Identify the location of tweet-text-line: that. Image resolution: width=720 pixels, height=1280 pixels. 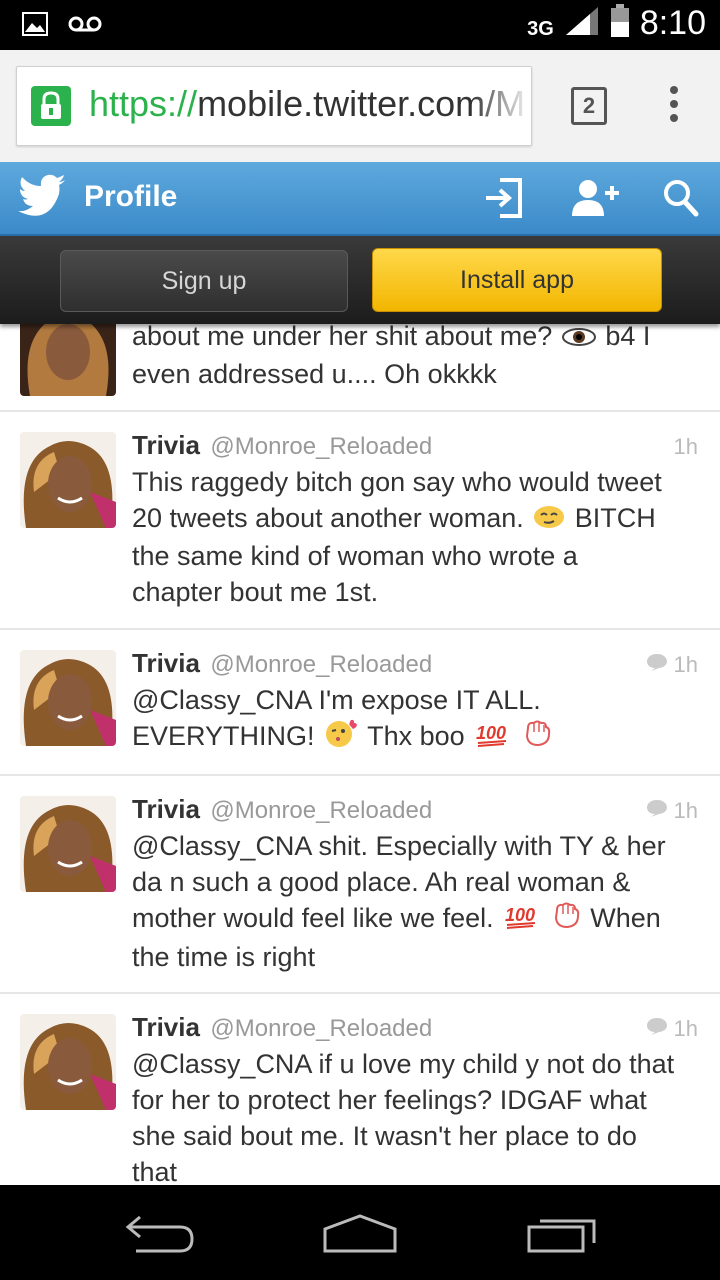
(155, 1171).